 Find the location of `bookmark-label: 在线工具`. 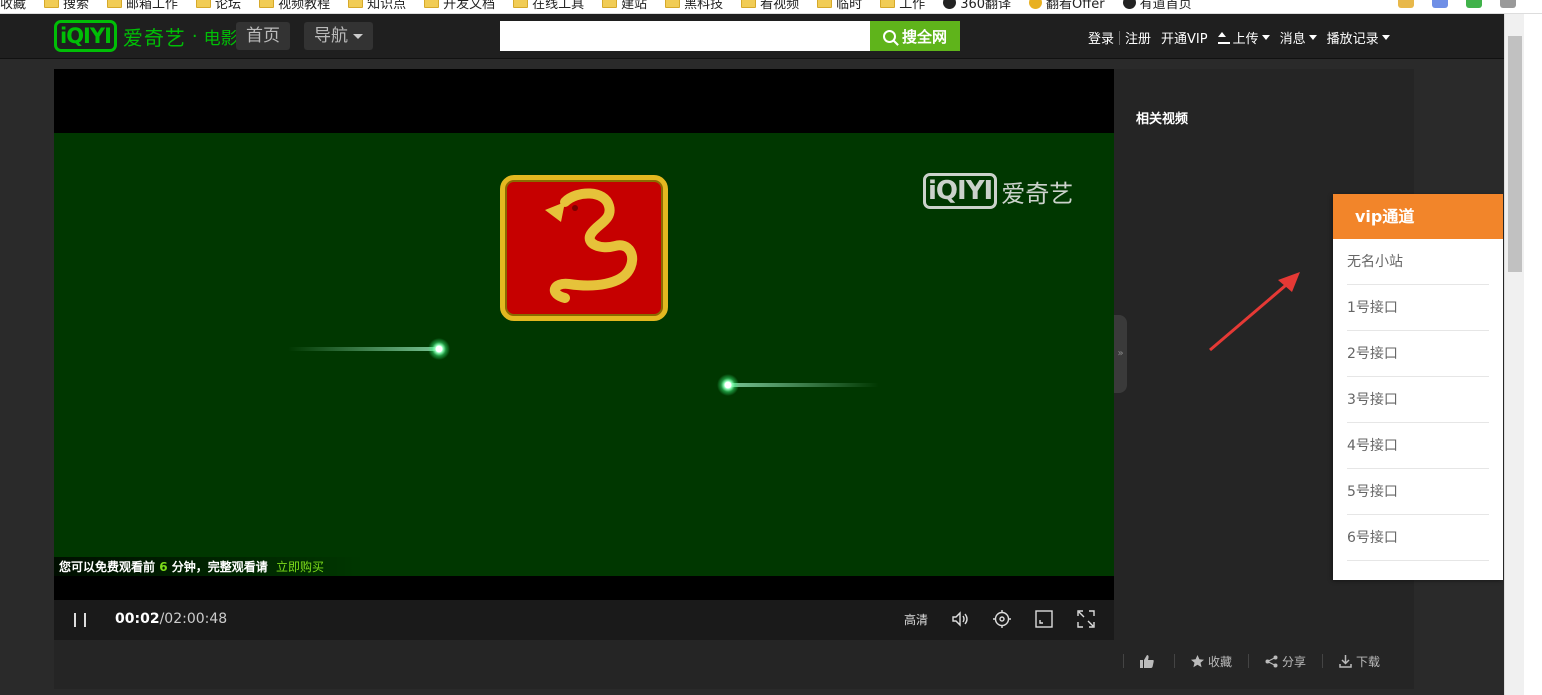

bookmark-label: 在线工具 is located at coordinates (558, 6).